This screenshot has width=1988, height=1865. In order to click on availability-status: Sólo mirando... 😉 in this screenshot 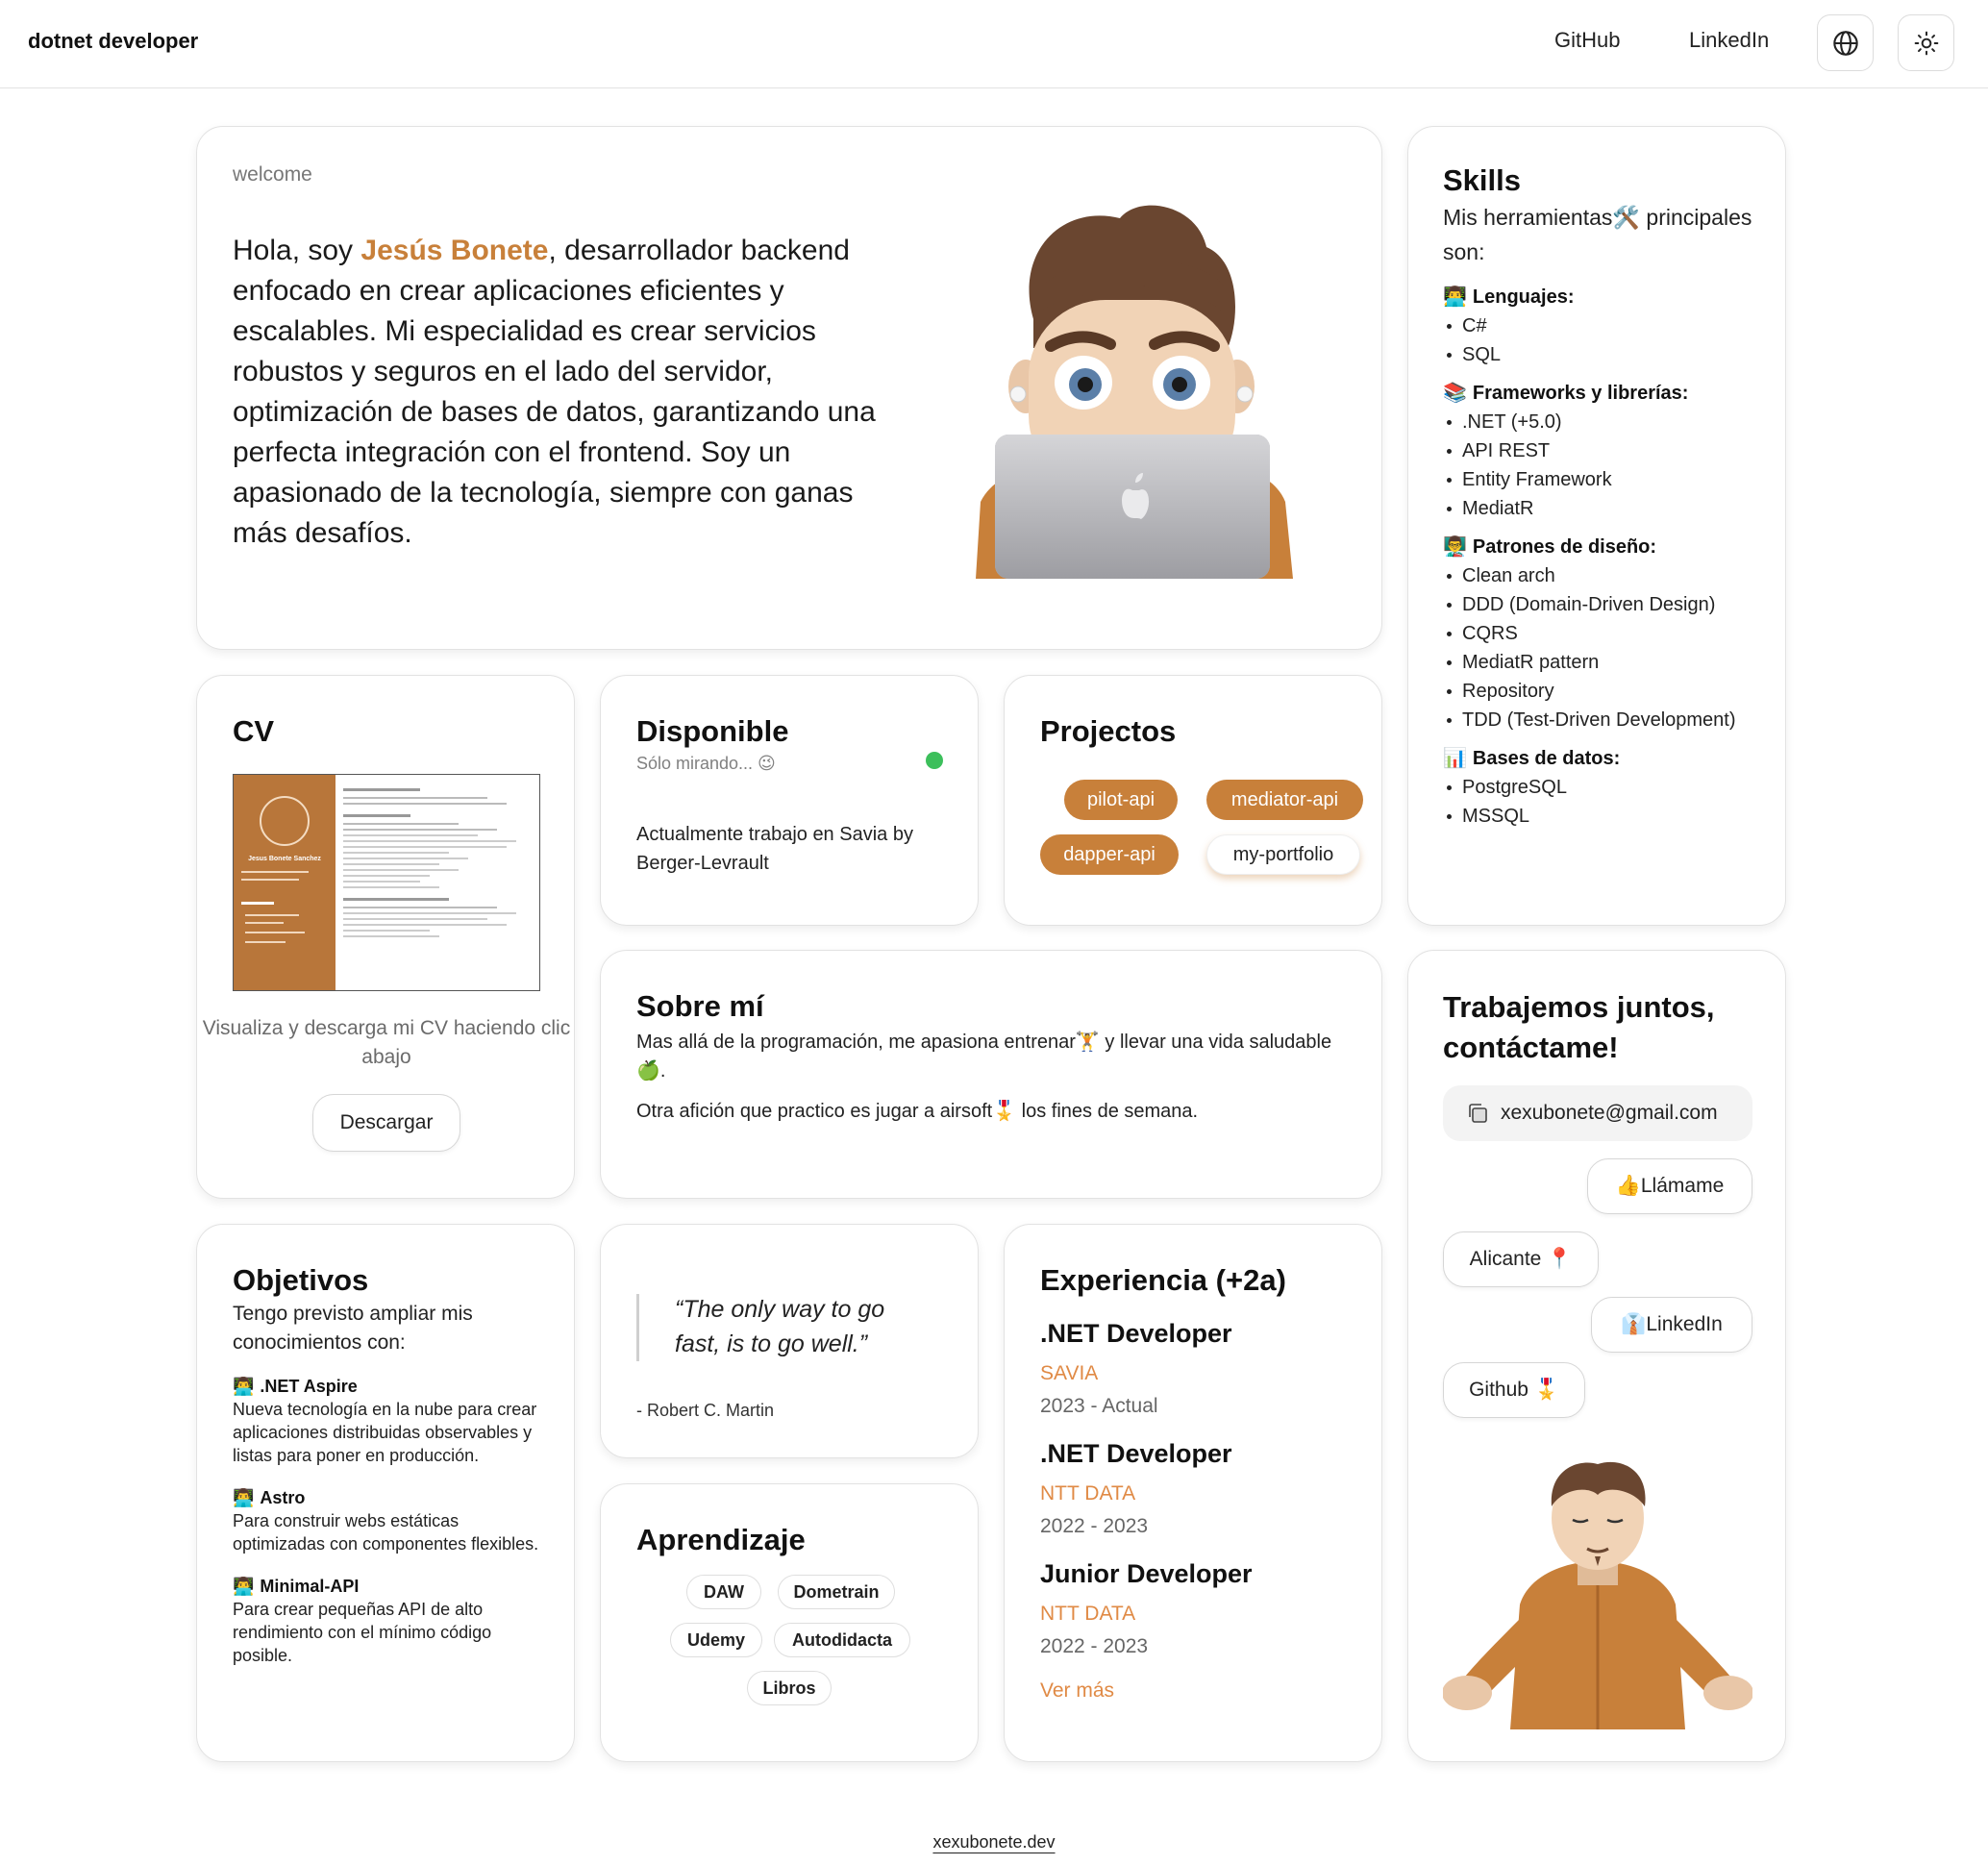, I will do `click(706, 764)`.